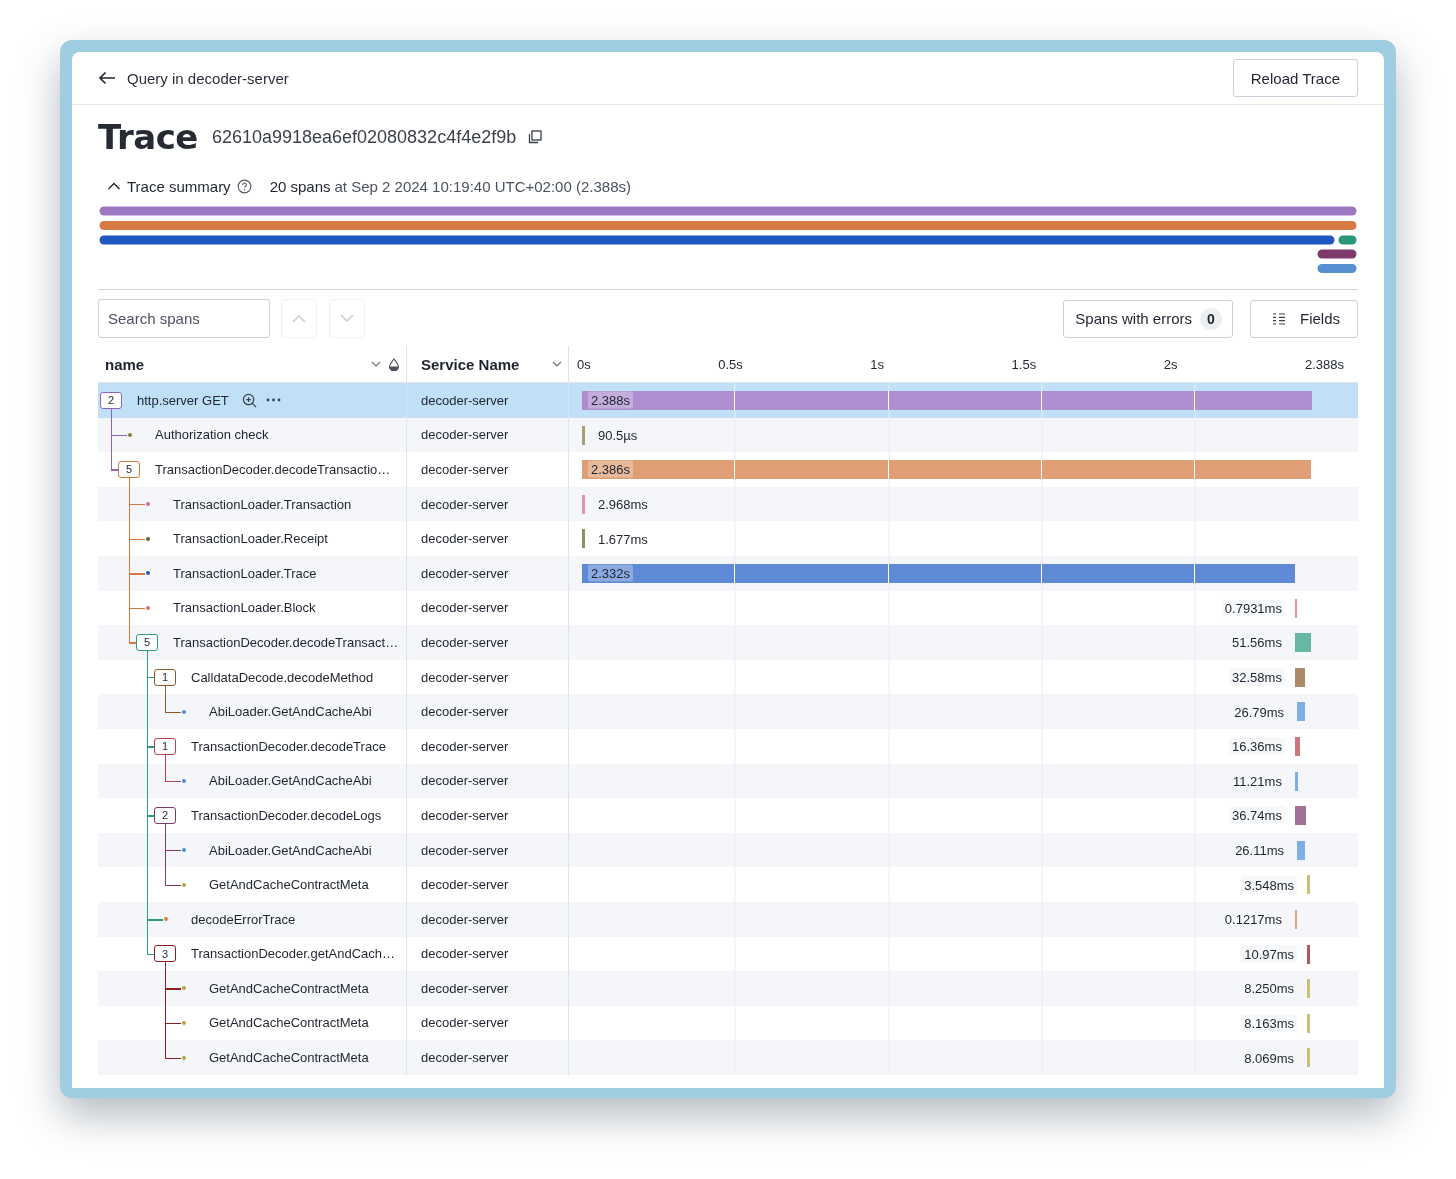 The image size is (1456, 1179). What do you see at coordinates (1257, 746) in the screenshot?
I see `span-duration: 16.36ms` at bounding box center [1257, 746].